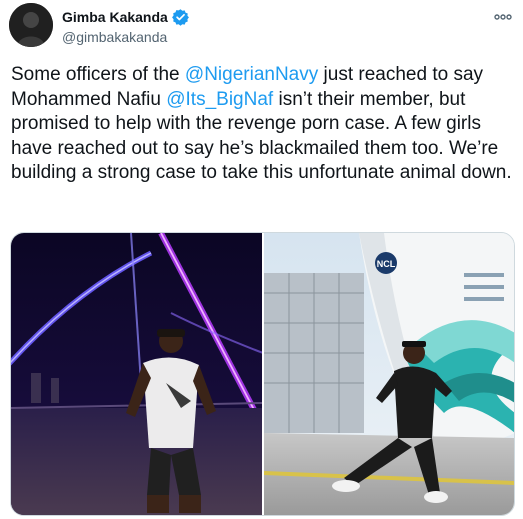 The image size is (523, 519). I want to click on handle: @gimbakakanda, so click(125, 37).